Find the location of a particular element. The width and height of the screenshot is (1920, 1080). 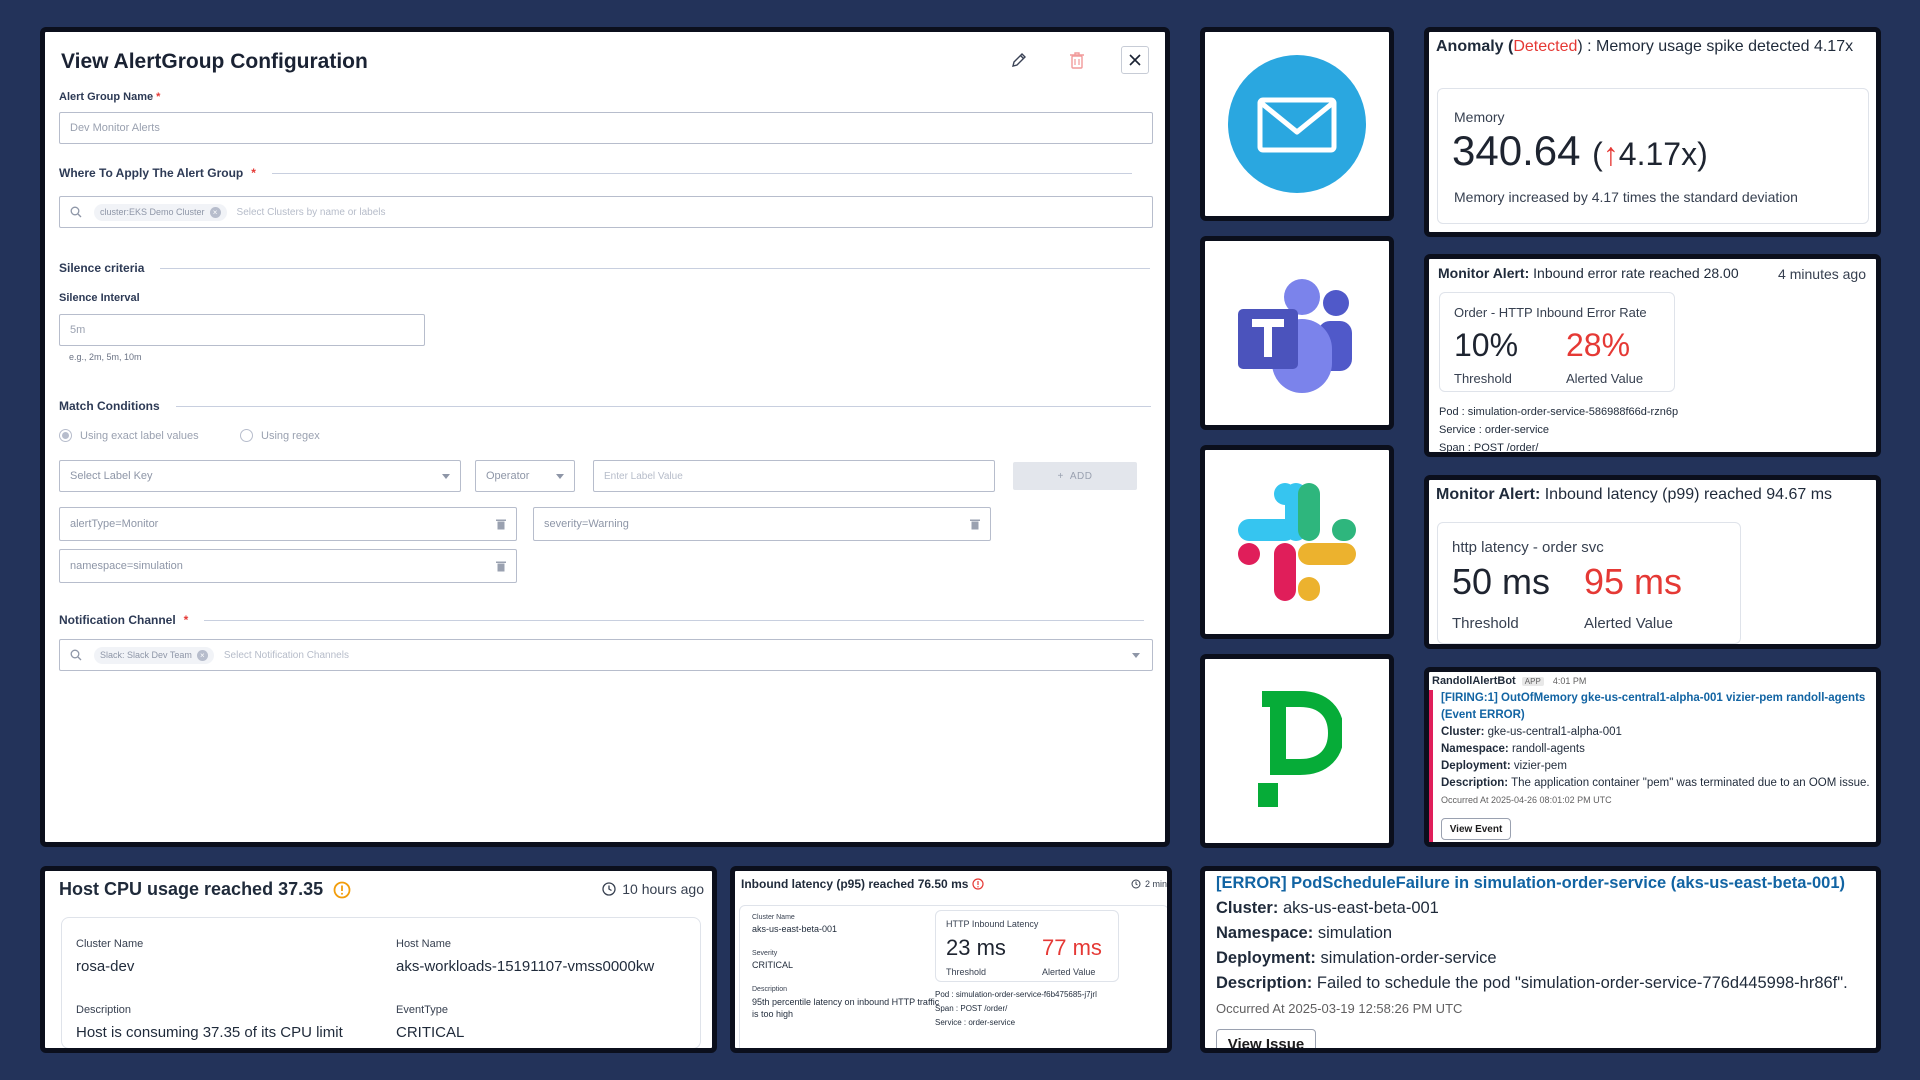

alert-time: 10 hours ago is located at coordinates (653, 889).